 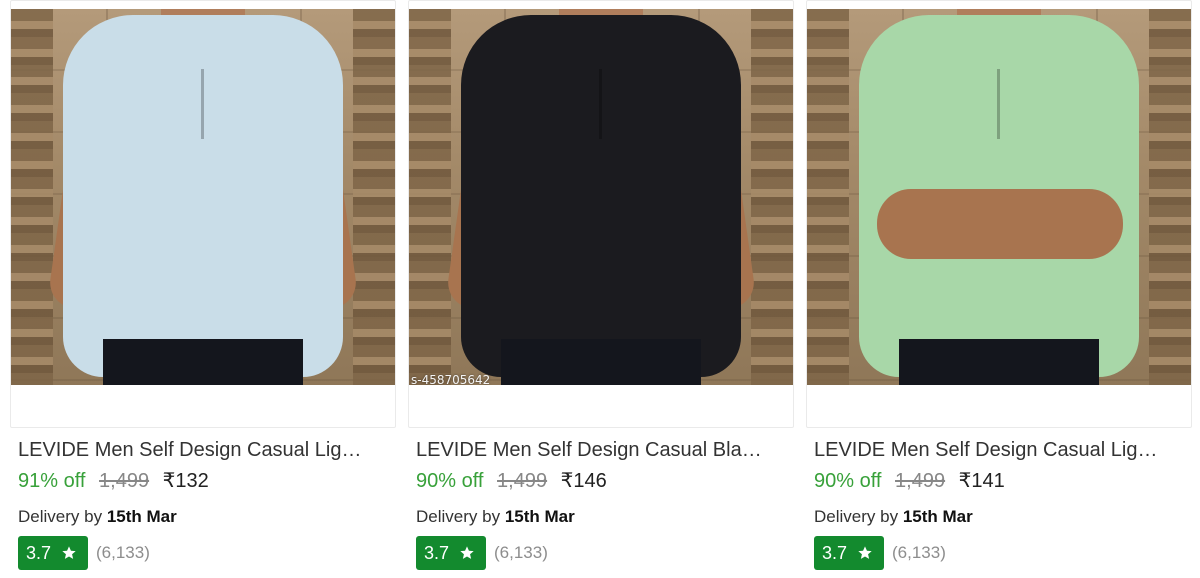 I want to click on price-row: 90% off 1,499 ₹146, so click(x=511, y=481).